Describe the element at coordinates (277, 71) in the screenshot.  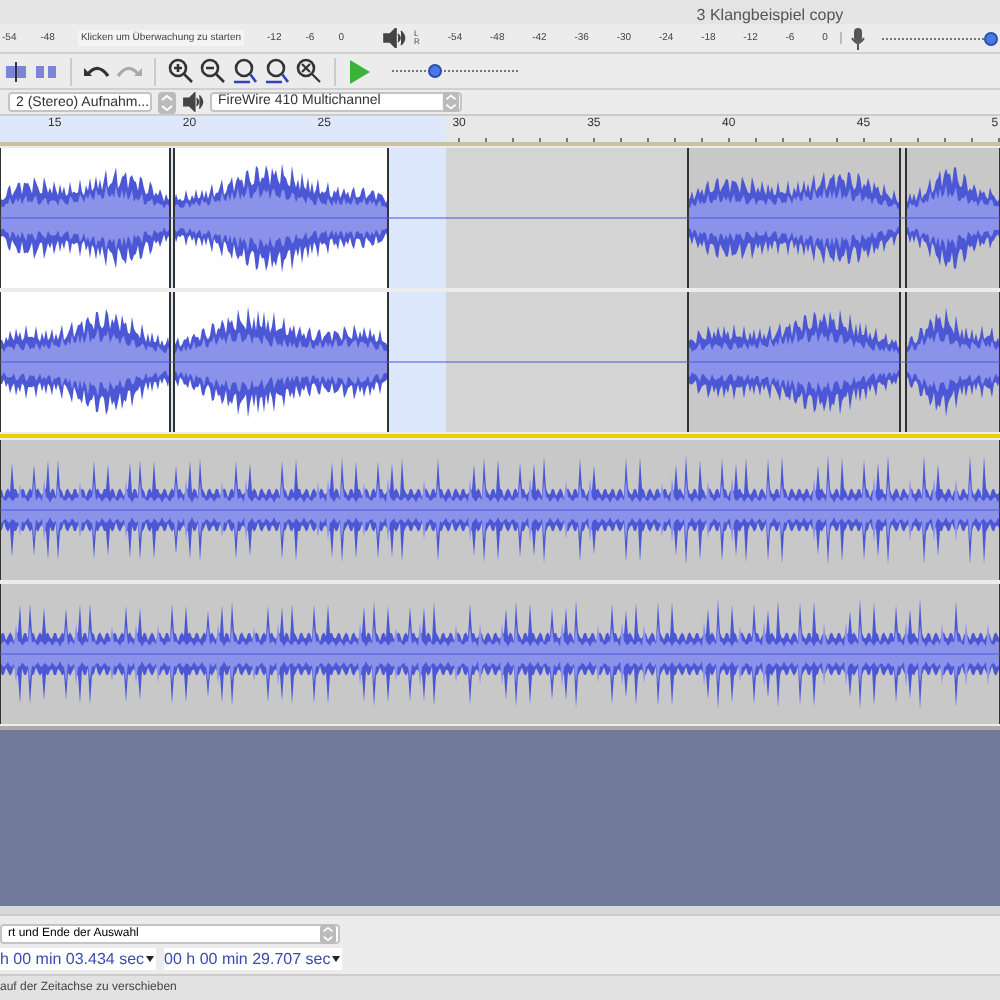
I see `fit-project-icon` at that location.